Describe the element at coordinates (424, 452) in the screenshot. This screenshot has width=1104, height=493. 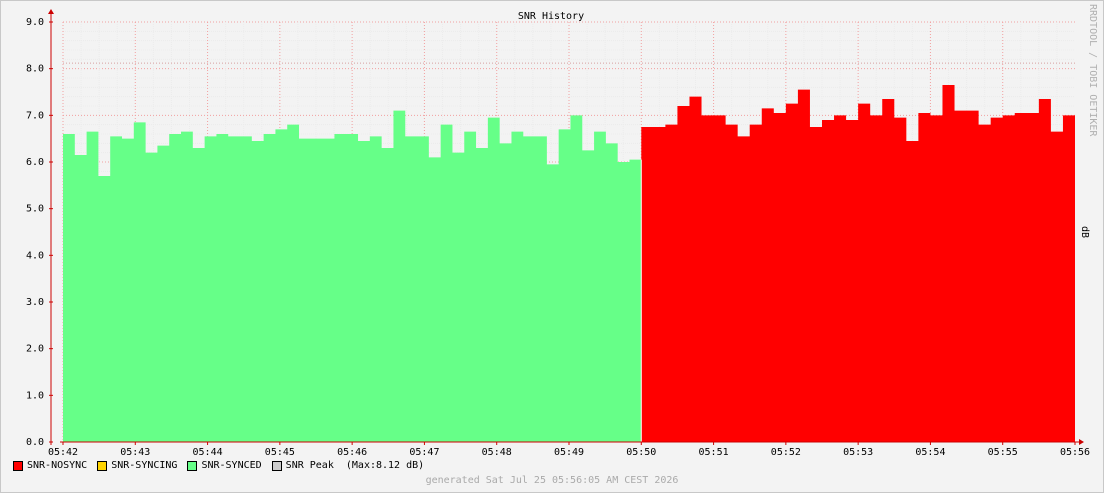
I see `x-tick-label: 05:47` at that location.